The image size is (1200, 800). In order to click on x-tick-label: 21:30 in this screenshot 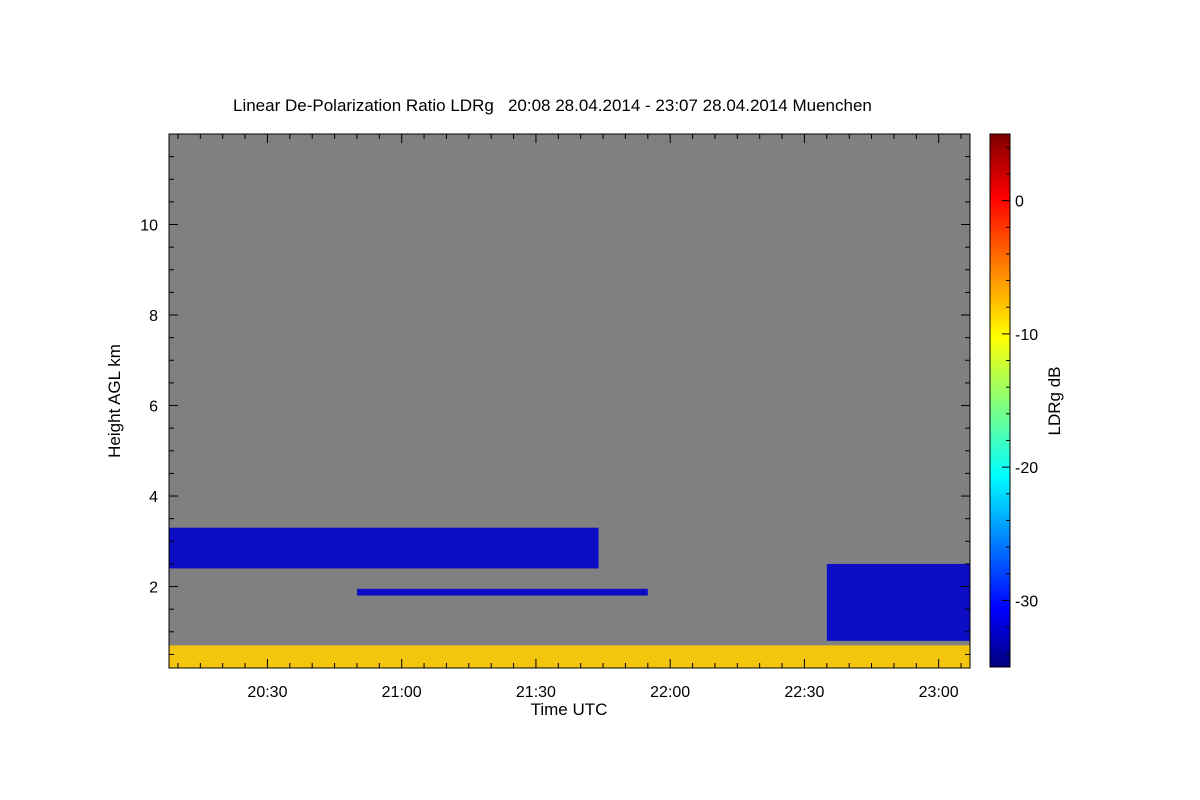, I will do `click(536, 692)`.